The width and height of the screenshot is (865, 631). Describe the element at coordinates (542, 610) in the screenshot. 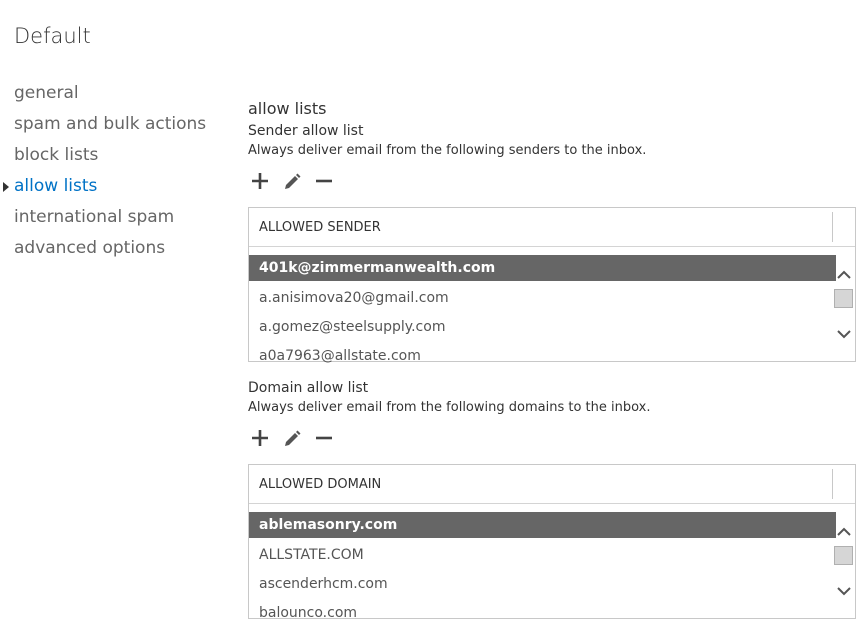

I see `domain-row: balounco.com` at that location.